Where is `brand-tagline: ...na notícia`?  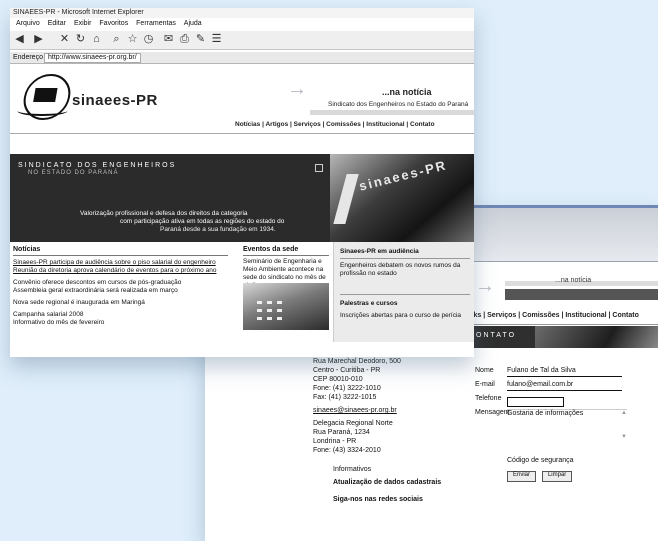 brand-tagline: ...na notícia is located at coordinates (573, 280).